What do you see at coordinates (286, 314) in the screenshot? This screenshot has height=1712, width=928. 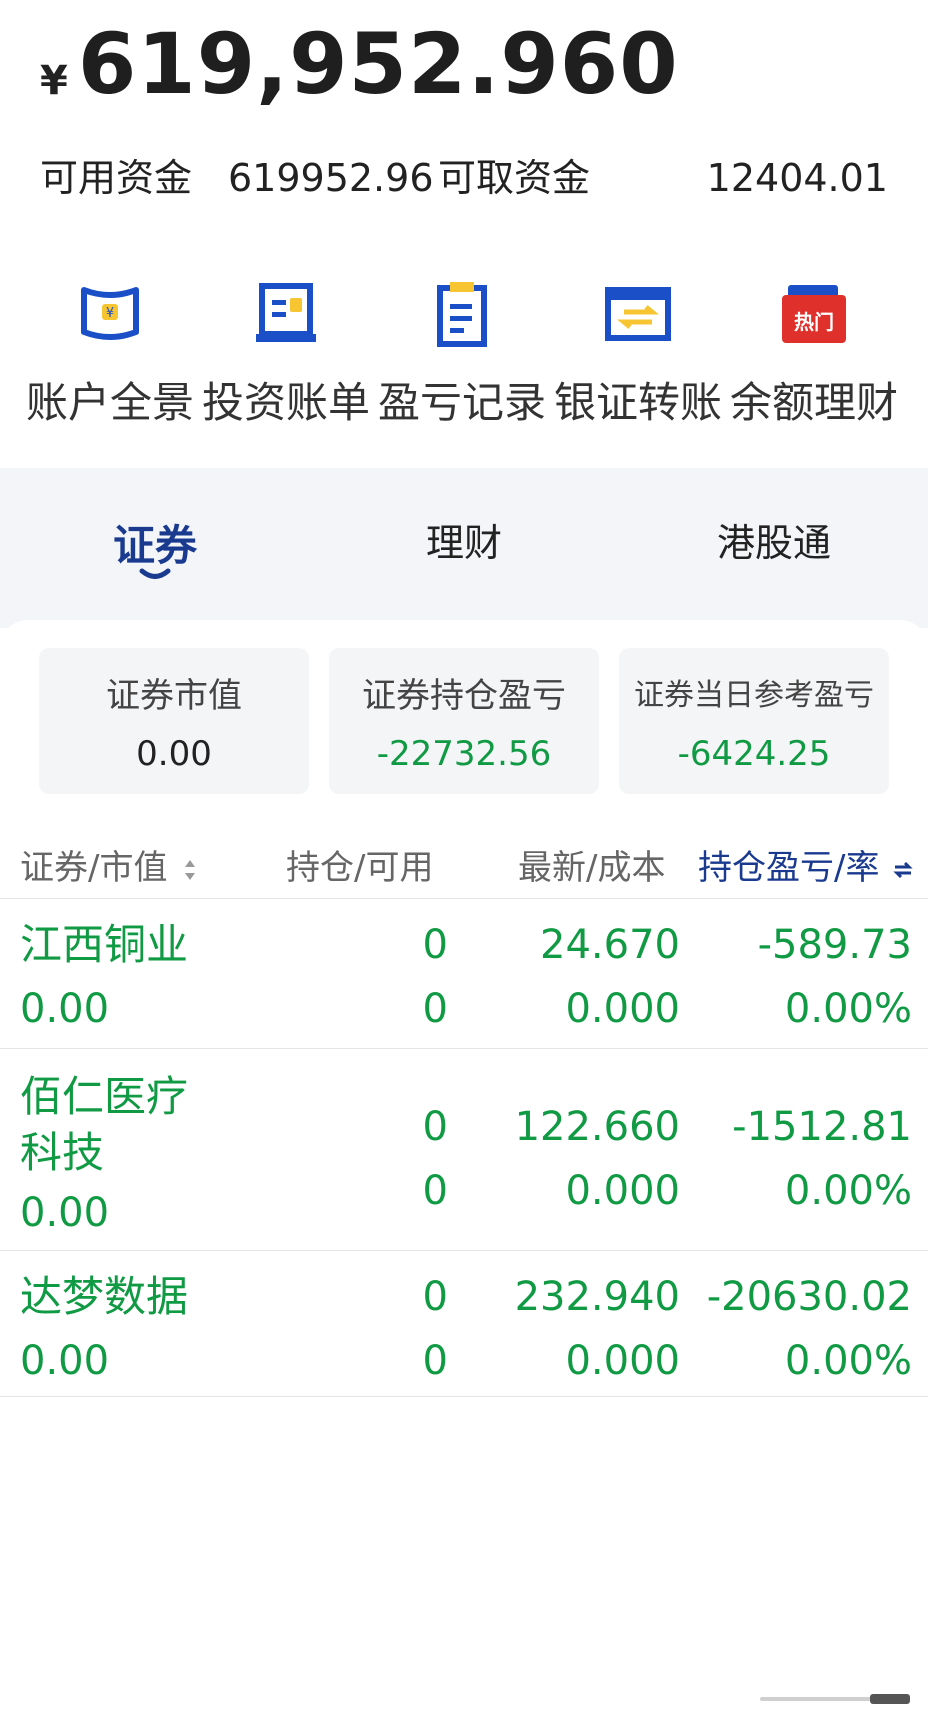 I see `bill-icon` at bounding box center [286, 314].